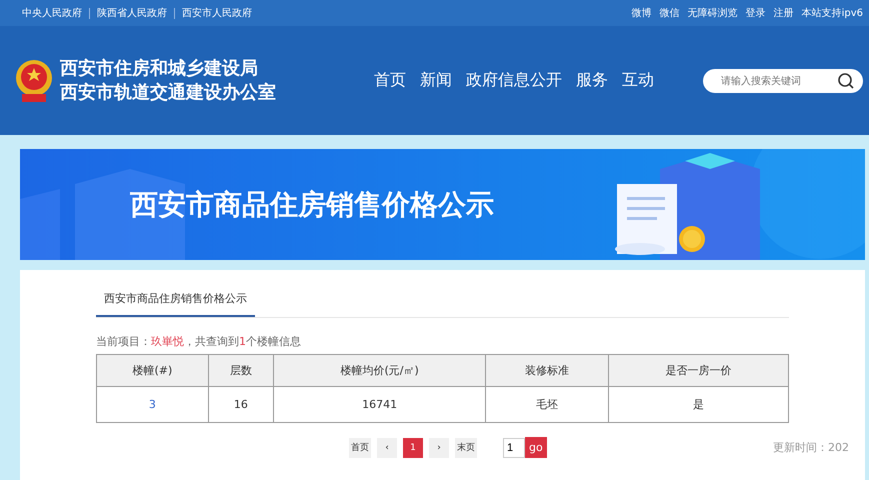  I want to click on site-title: 西安市轨道交通建设办公室, so click(168, 92).